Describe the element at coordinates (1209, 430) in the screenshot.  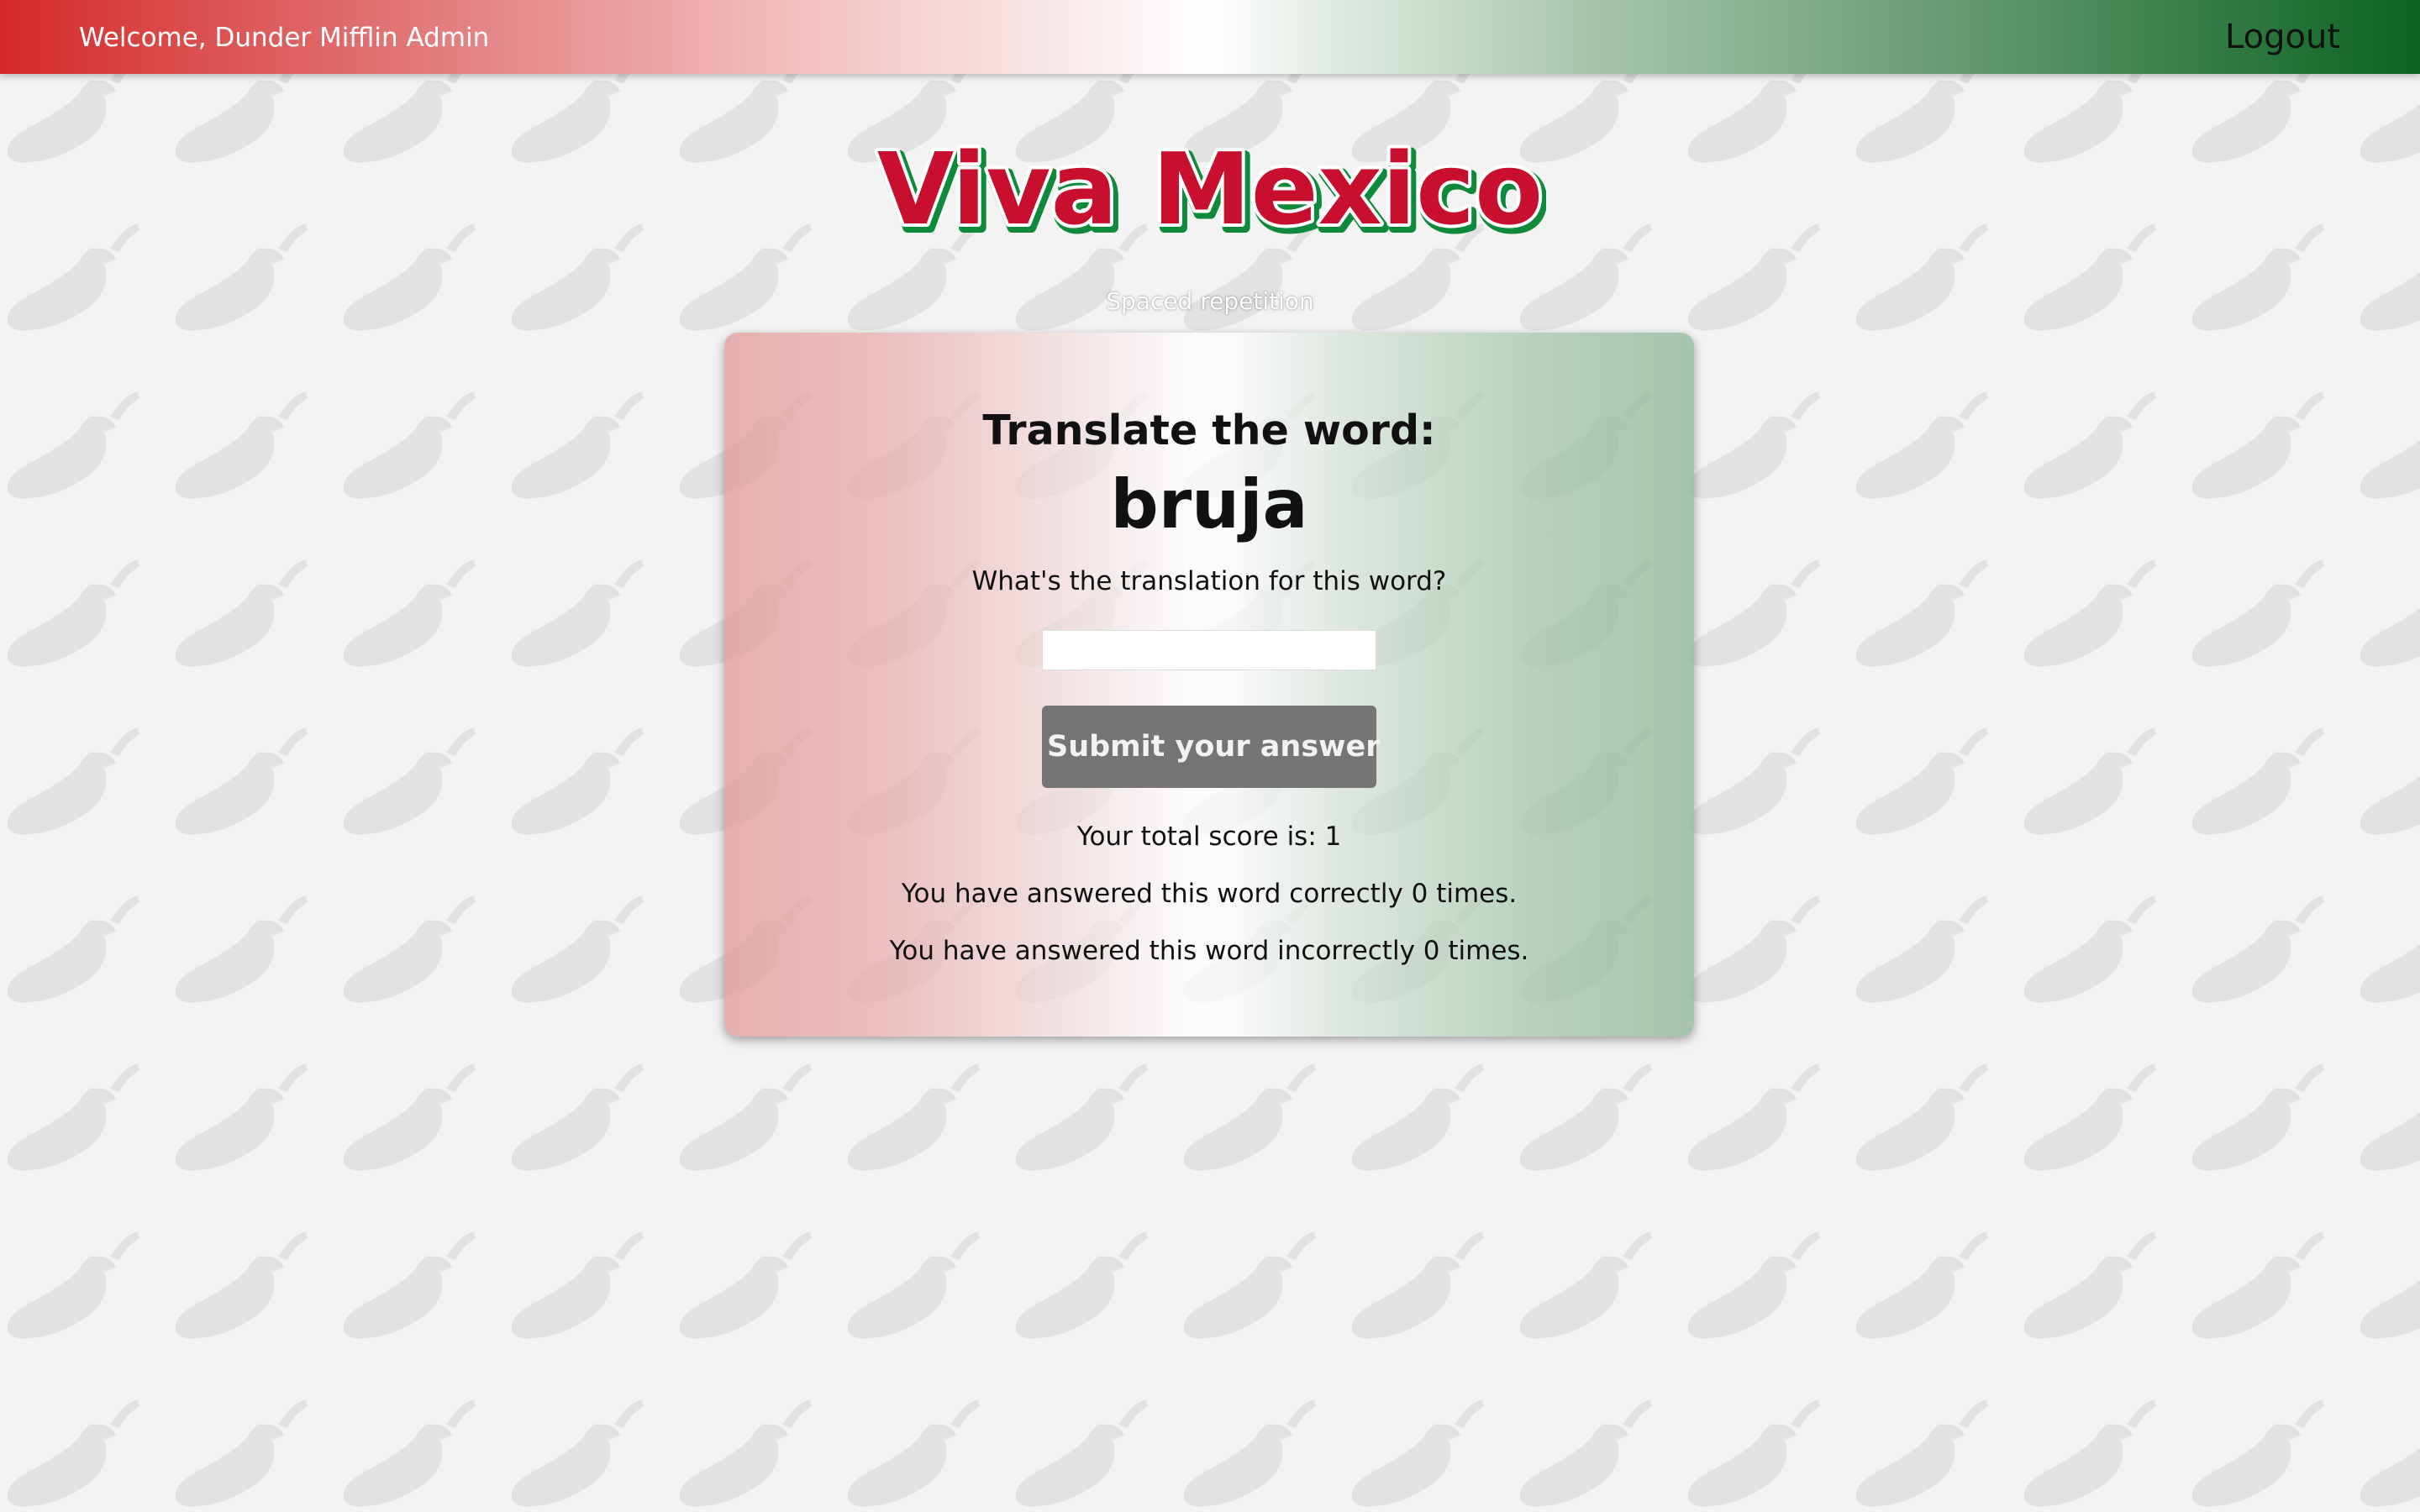
I see `card-heading: Translate the word:` at that location.